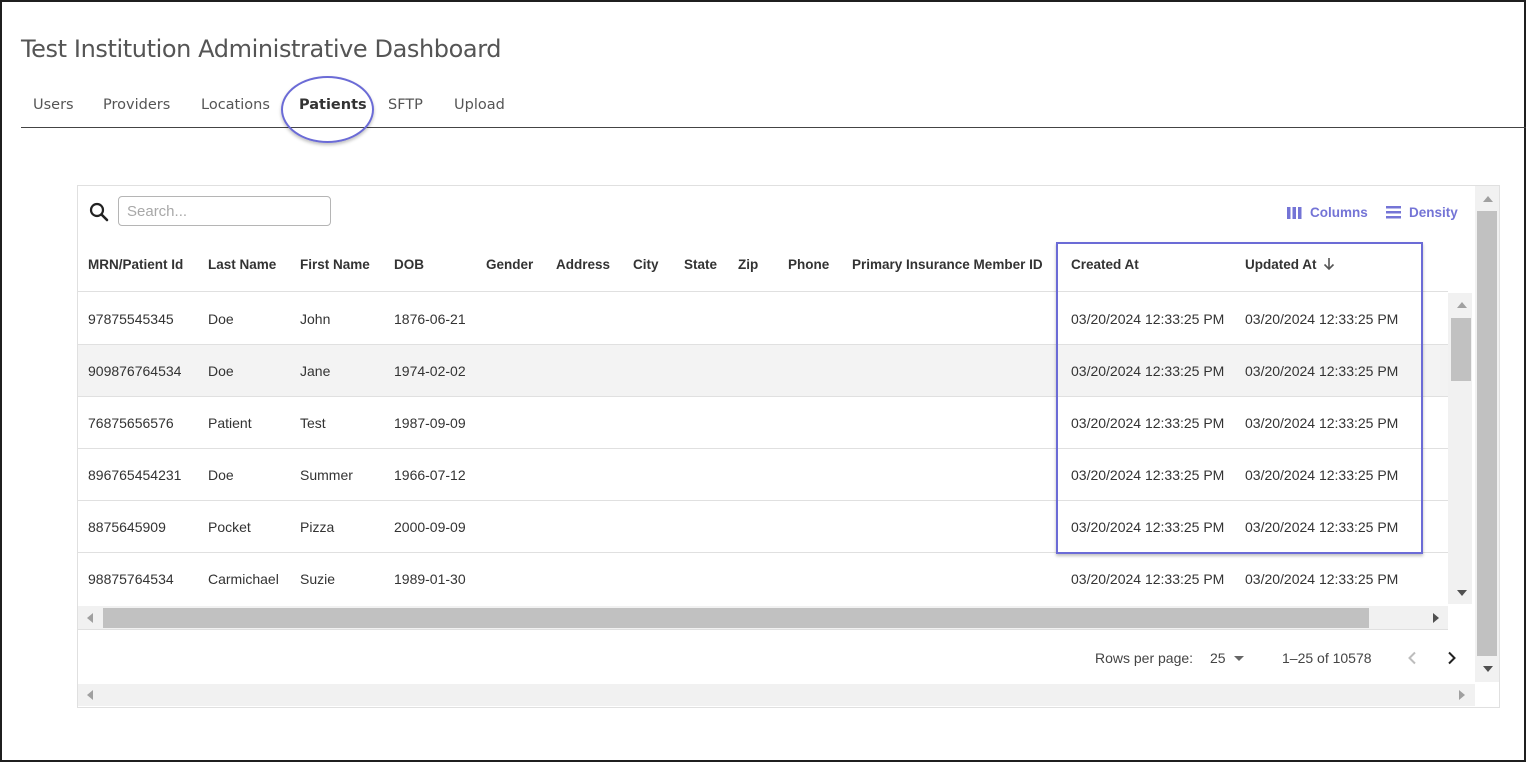 The image size is (1526, 762). Describe the element at coordinates (1412, 658) in the screenshot. I see `previous-page-icon` at that location.